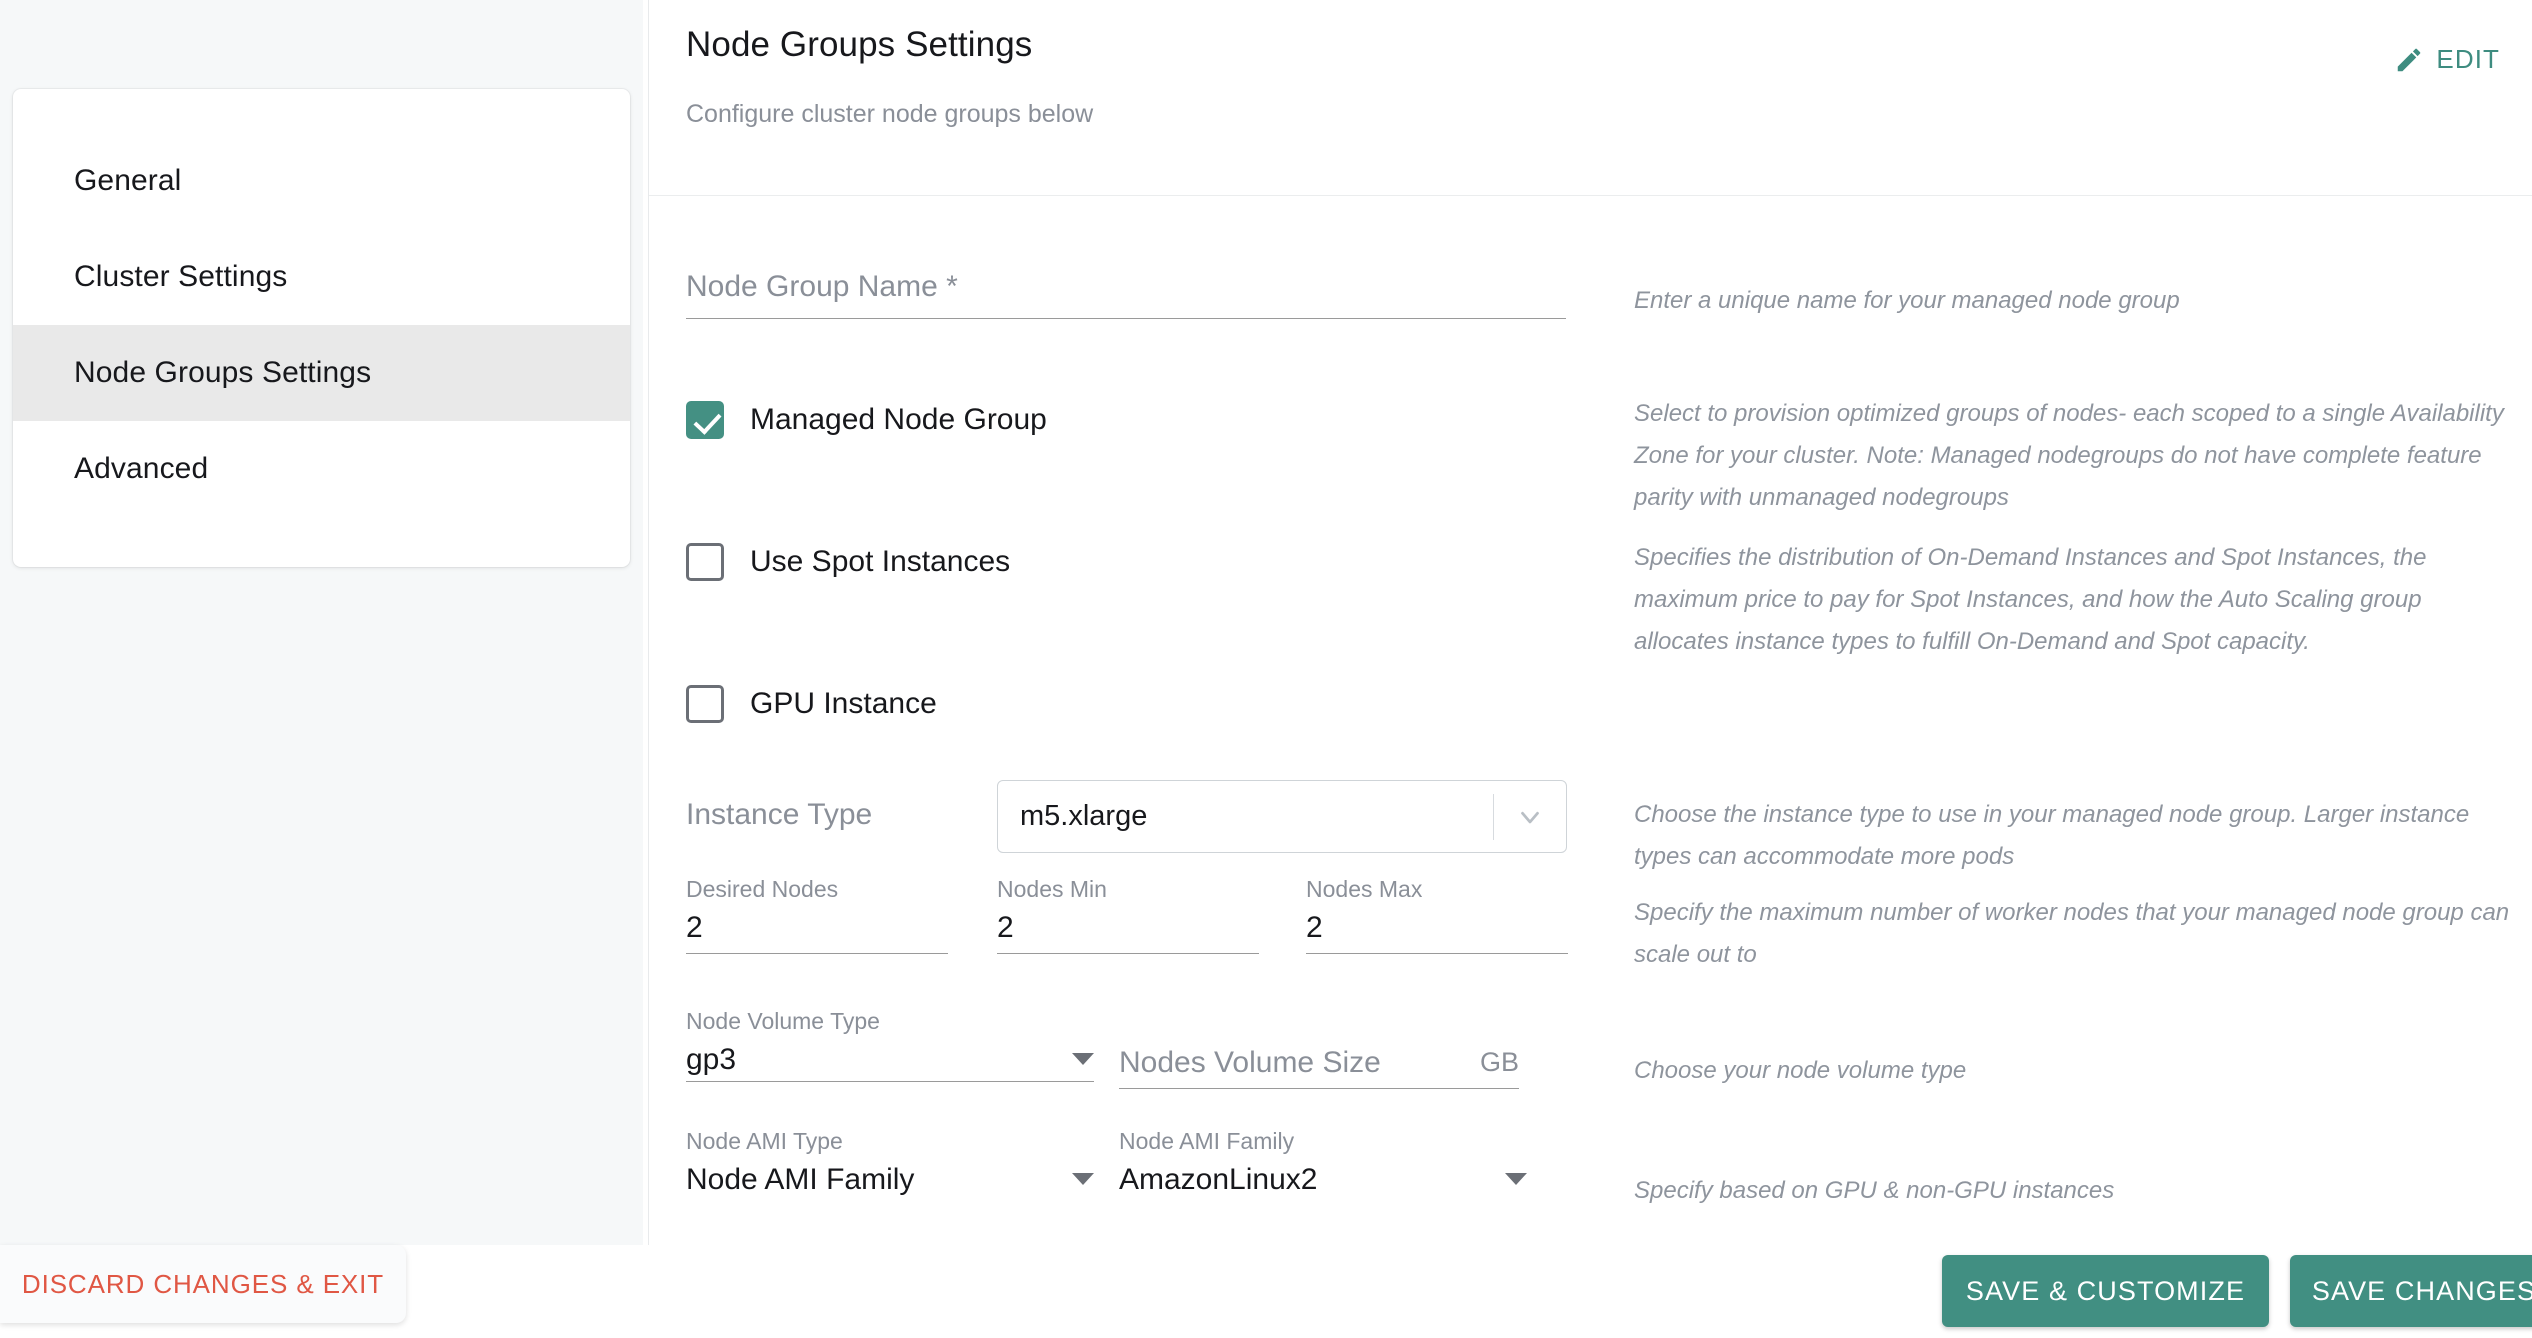 The height and width of the screenshot is (1338, 2532). Describe the element at coordinates (800, 1179) in the screenshot. I see `node-ami-type-value: Node AMI Family` at that location.